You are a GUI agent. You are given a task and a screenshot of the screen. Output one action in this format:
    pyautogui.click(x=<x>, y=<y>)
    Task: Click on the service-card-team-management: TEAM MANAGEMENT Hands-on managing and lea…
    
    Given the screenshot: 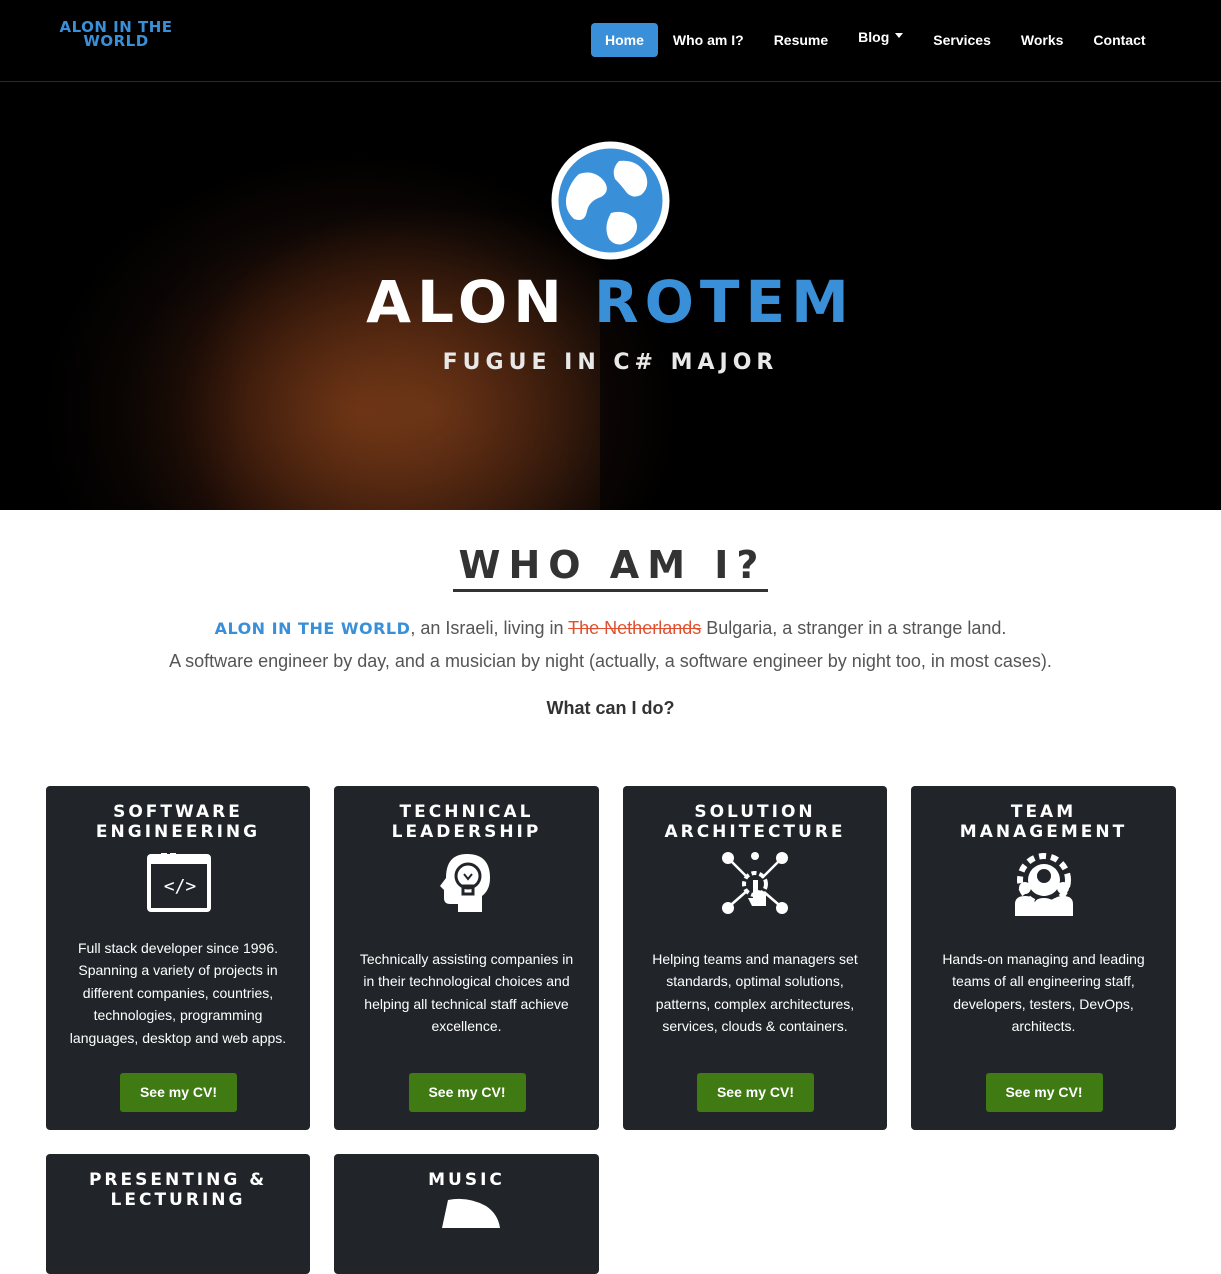 What is the action you would take?
    pyautogui.click(x=1043, y=958)
    